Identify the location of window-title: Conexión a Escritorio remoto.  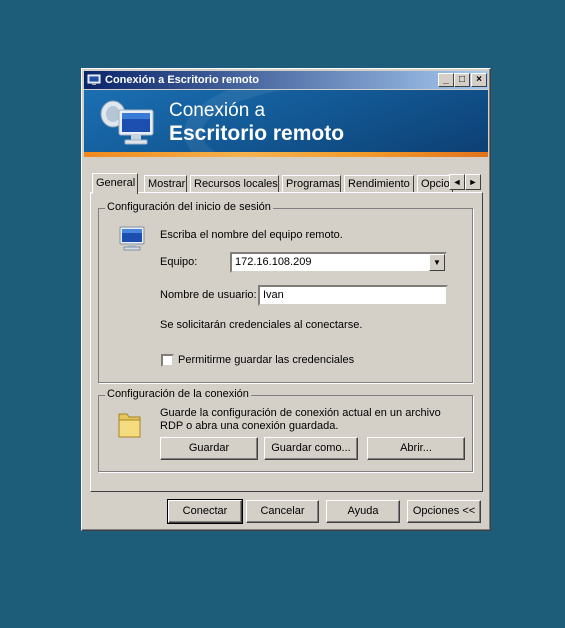
(182, 80).